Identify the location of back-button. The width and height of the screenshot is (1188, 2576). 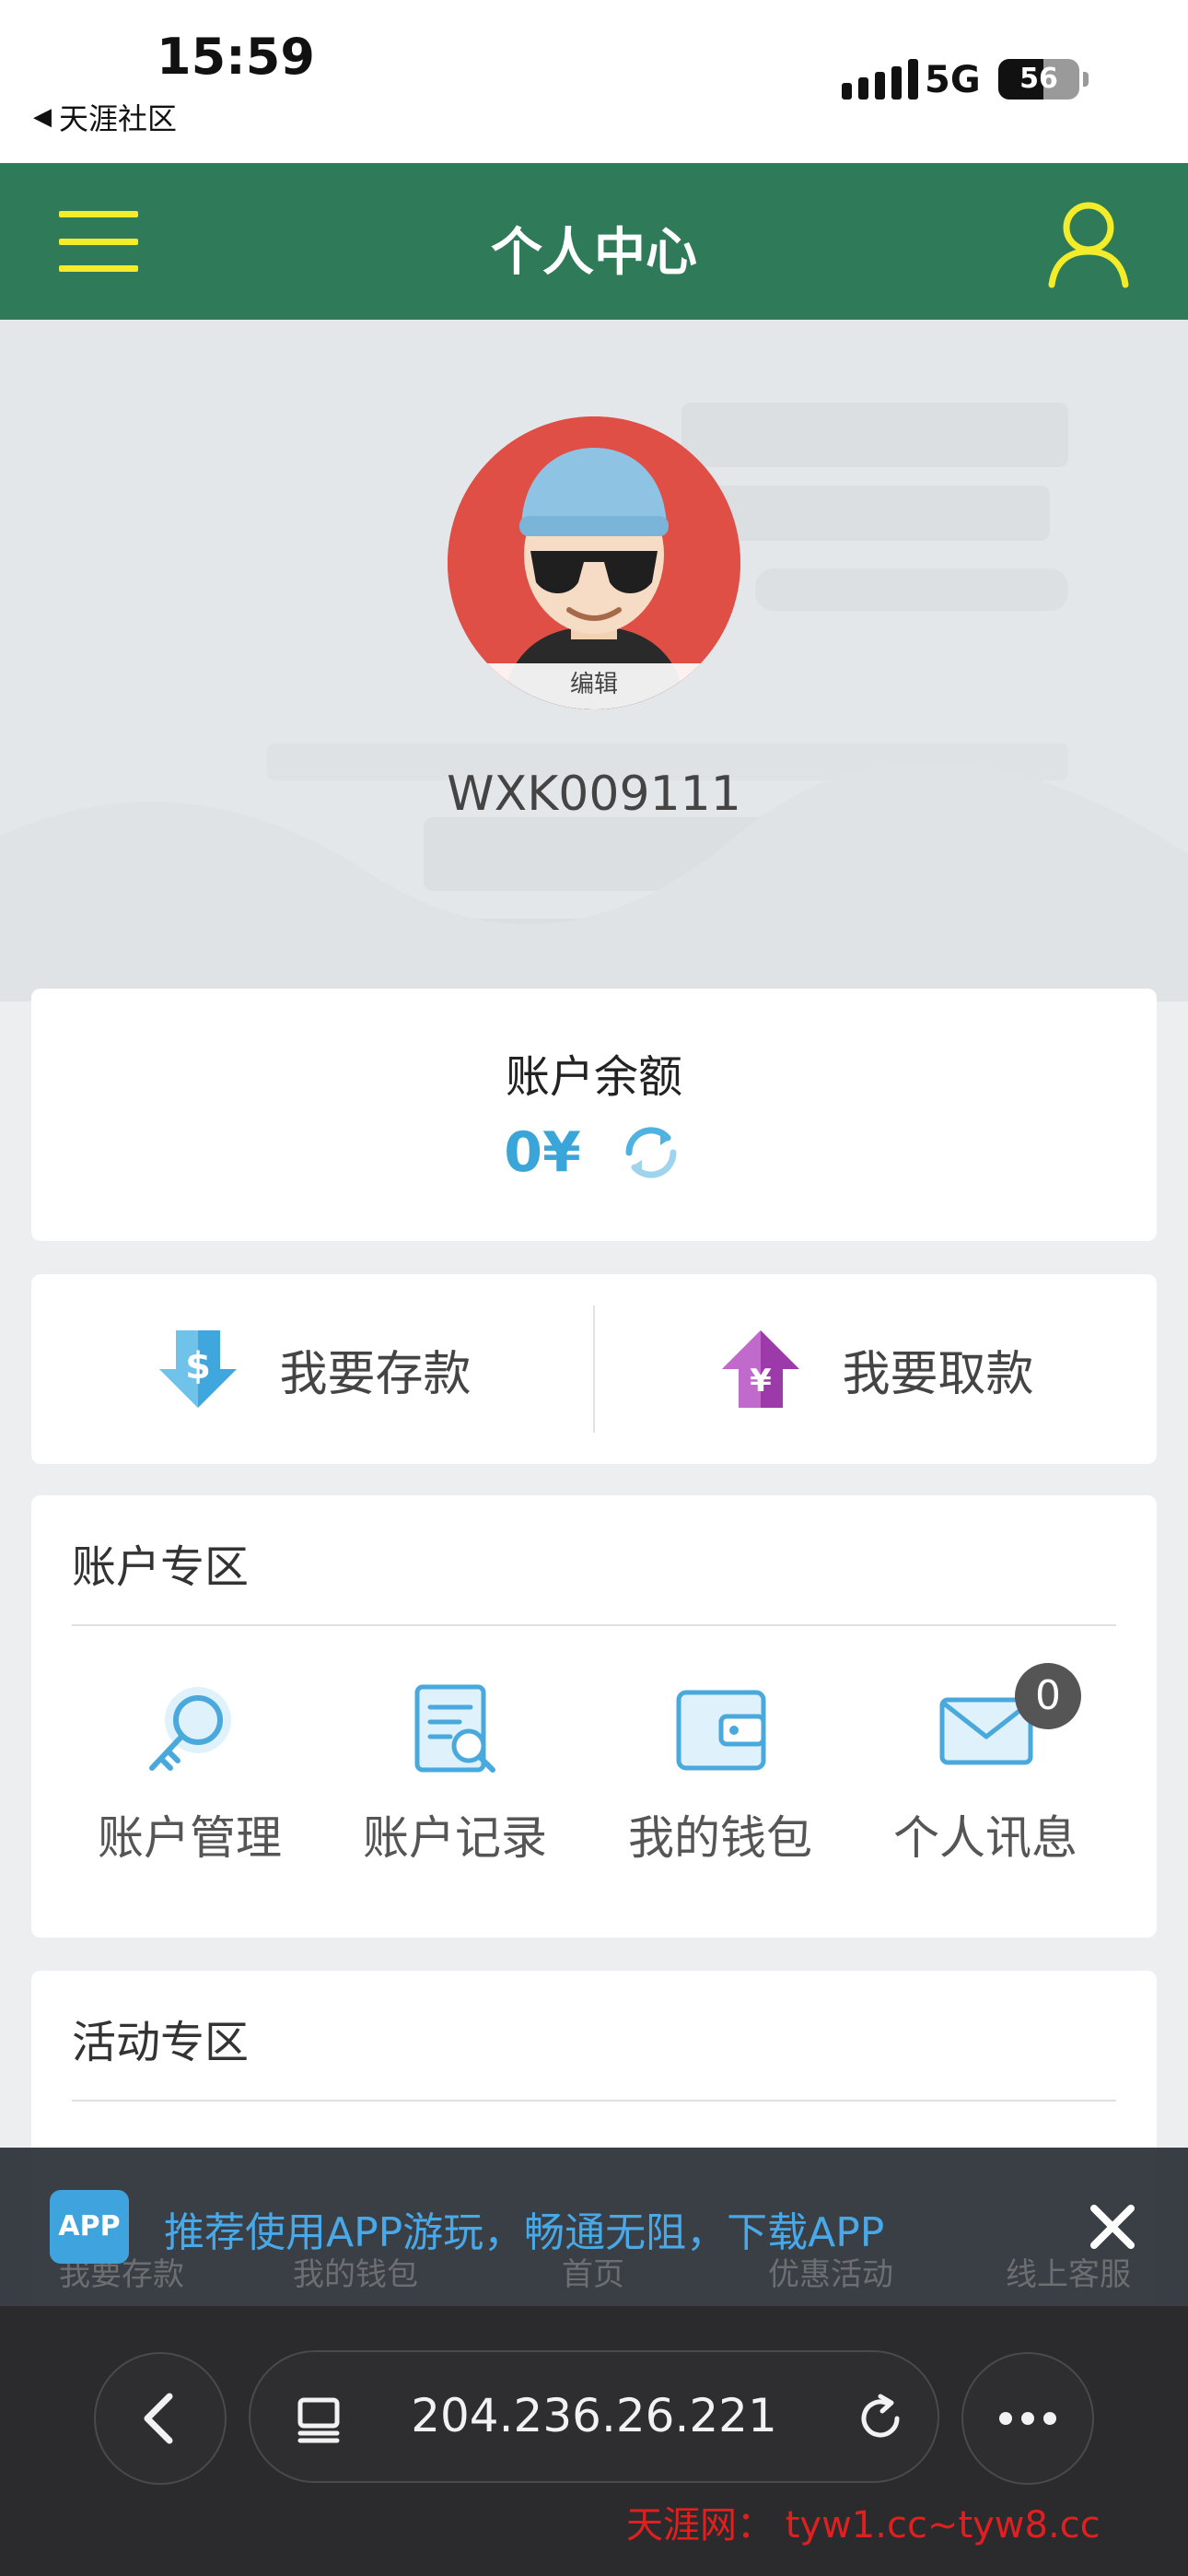
(160, 2418).